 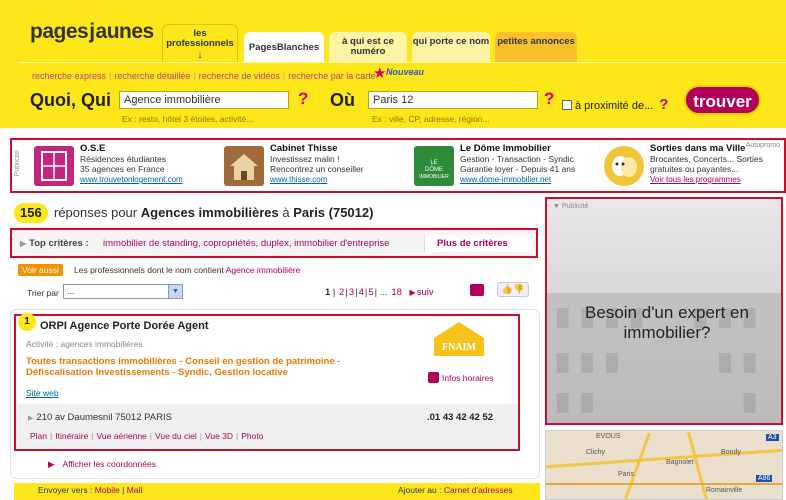 What do you see at coordinates (567, 105) in the screenshot?
I see `checkbox-icon` at bounding box center [567, 105].